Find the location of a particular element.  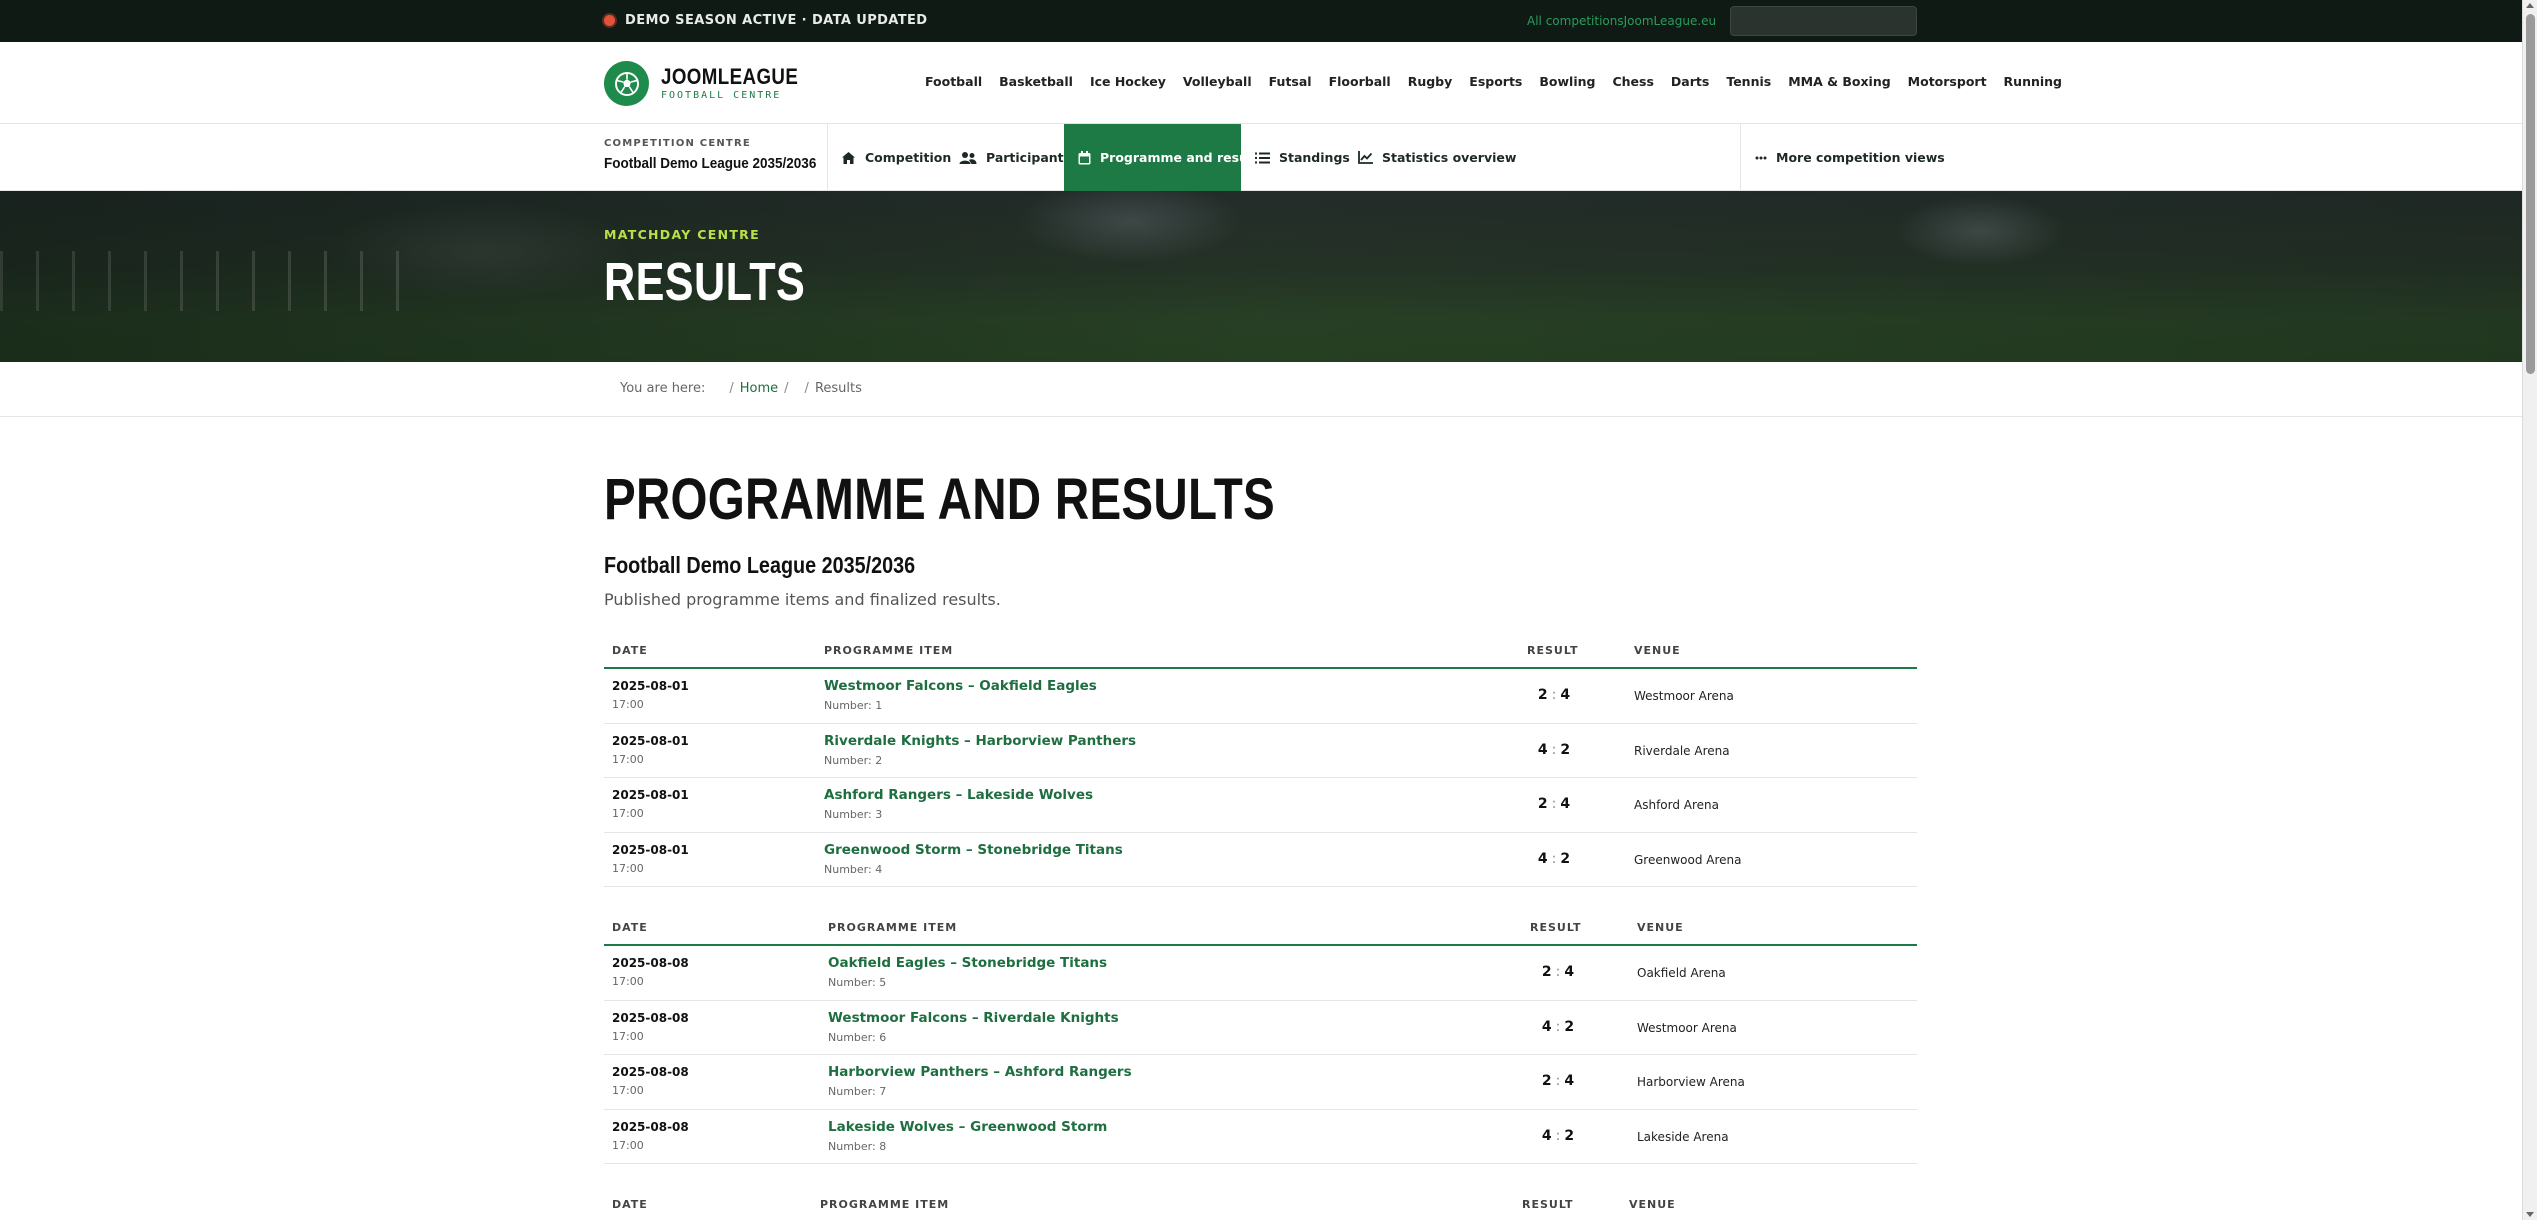

competition-name: Football Demo League 2035/2036 is located at coordinates (710, 163).